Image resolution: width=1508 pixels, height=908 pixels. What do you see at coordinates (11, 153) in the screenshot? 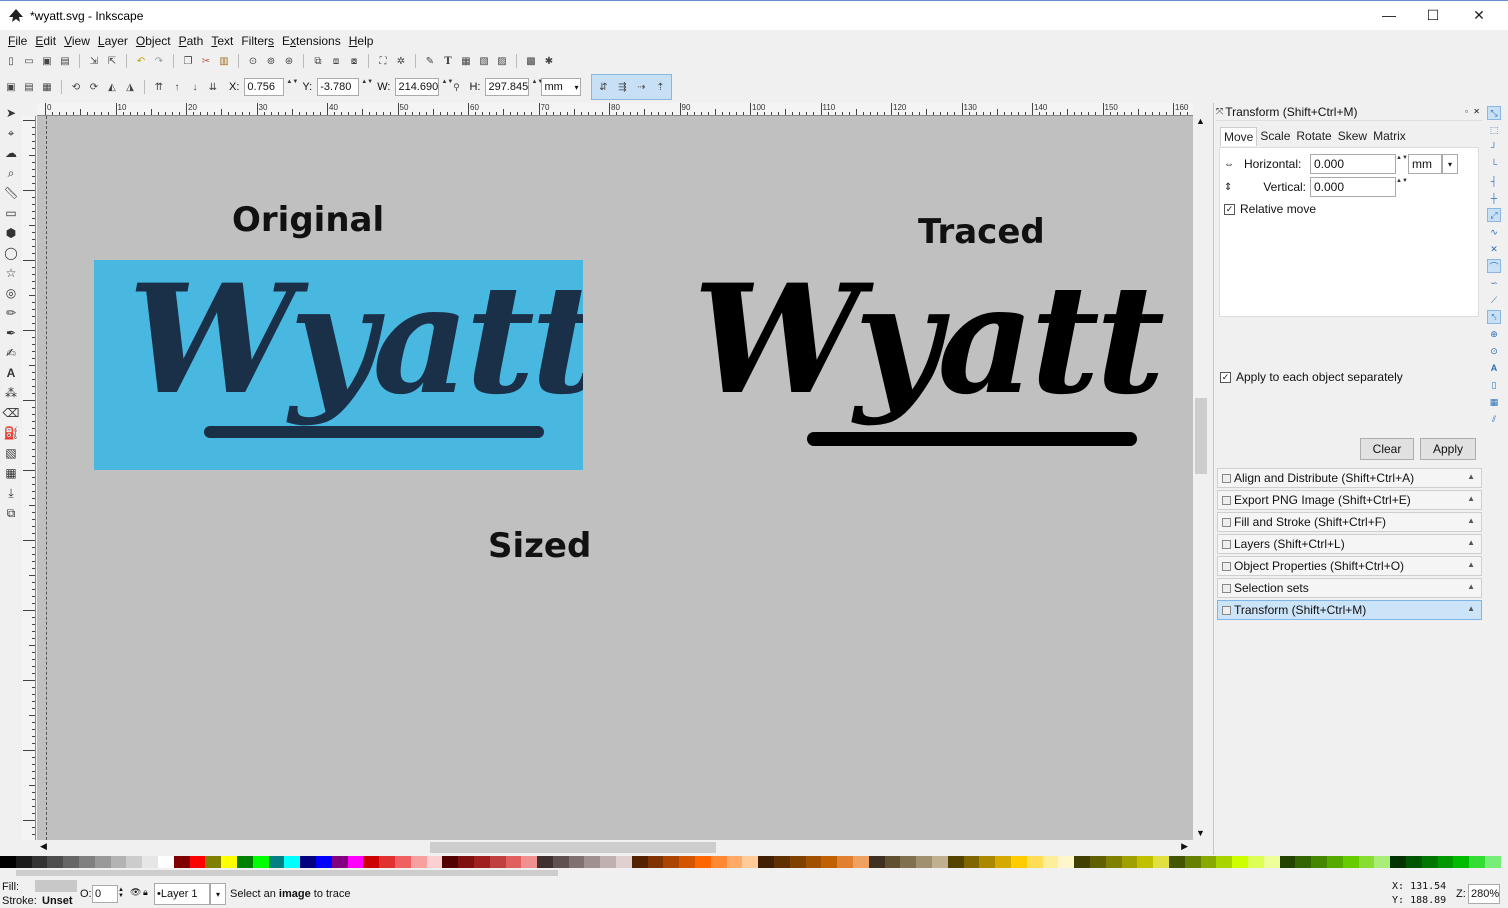
I see `tweak-tool-icon: ☁` at bounding box center [11, 153].